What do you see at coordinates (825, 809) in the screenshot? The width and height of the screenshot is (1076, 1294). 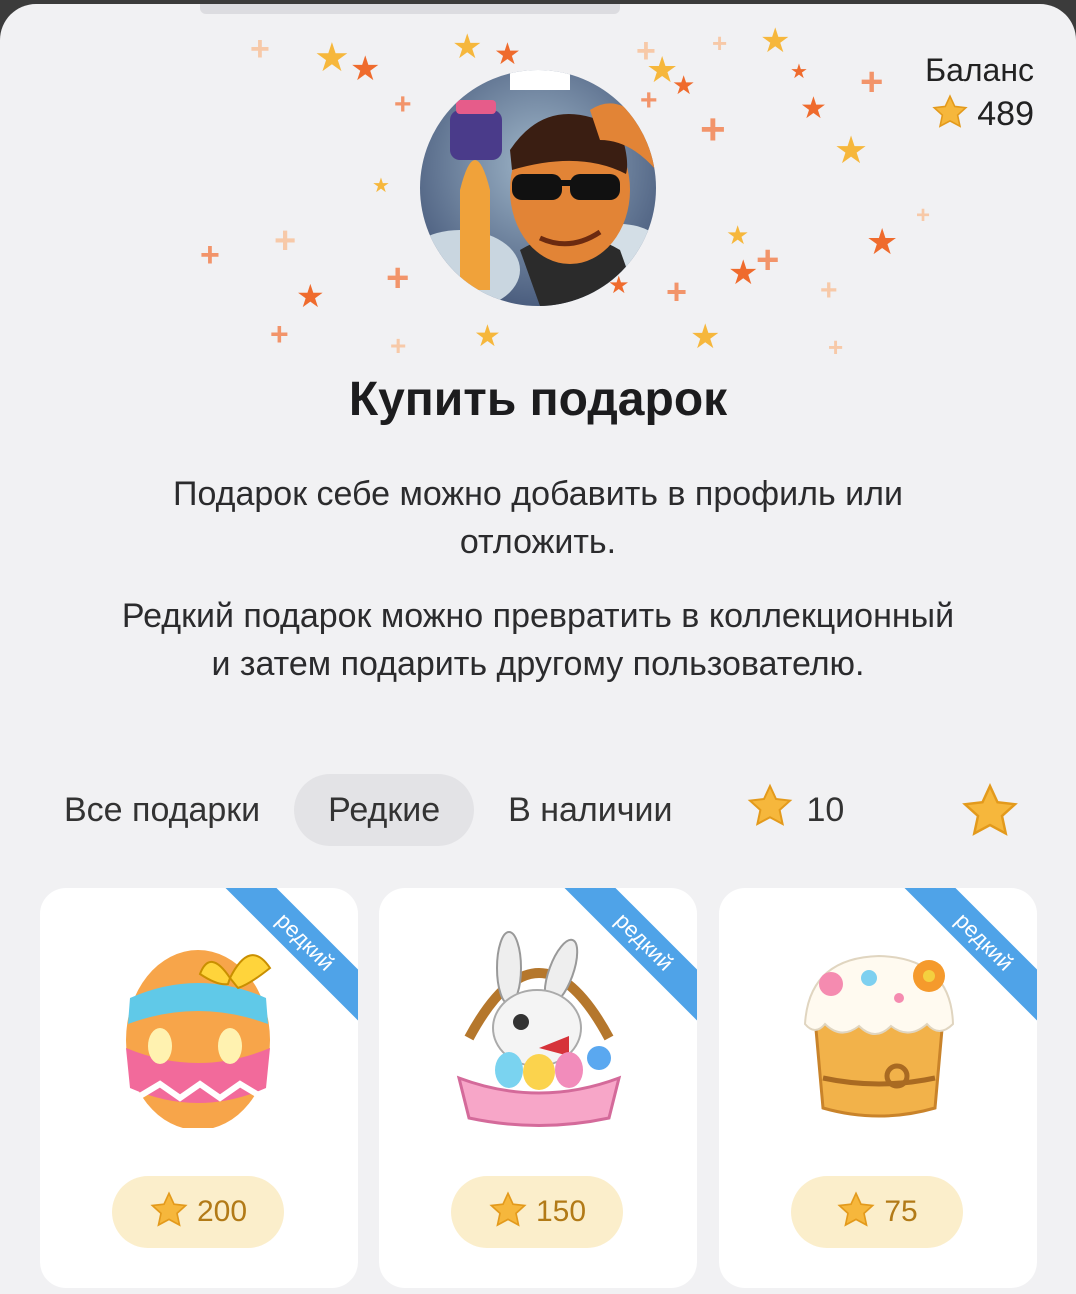 I see `tab-price-label: 10` at bounding box center [825, 809].